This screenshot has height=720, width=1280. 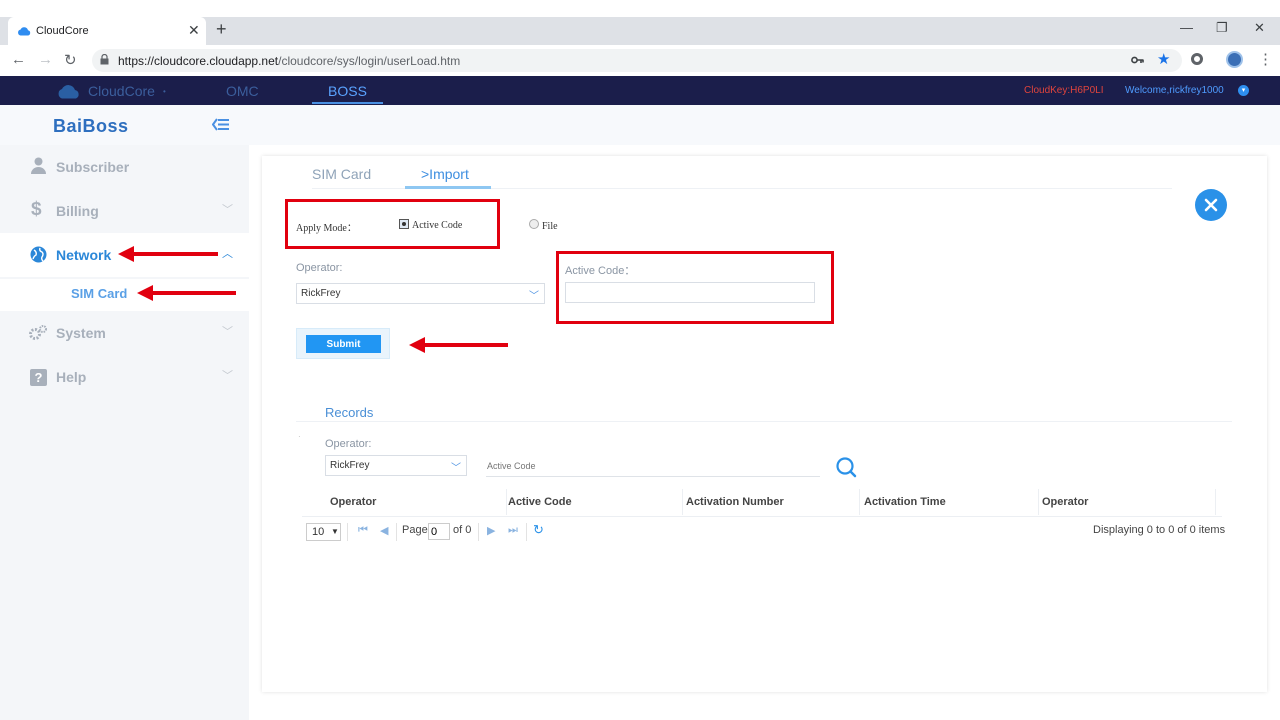 I want to click on chevron-down-icon: ▼, so click(x=335, y=531).